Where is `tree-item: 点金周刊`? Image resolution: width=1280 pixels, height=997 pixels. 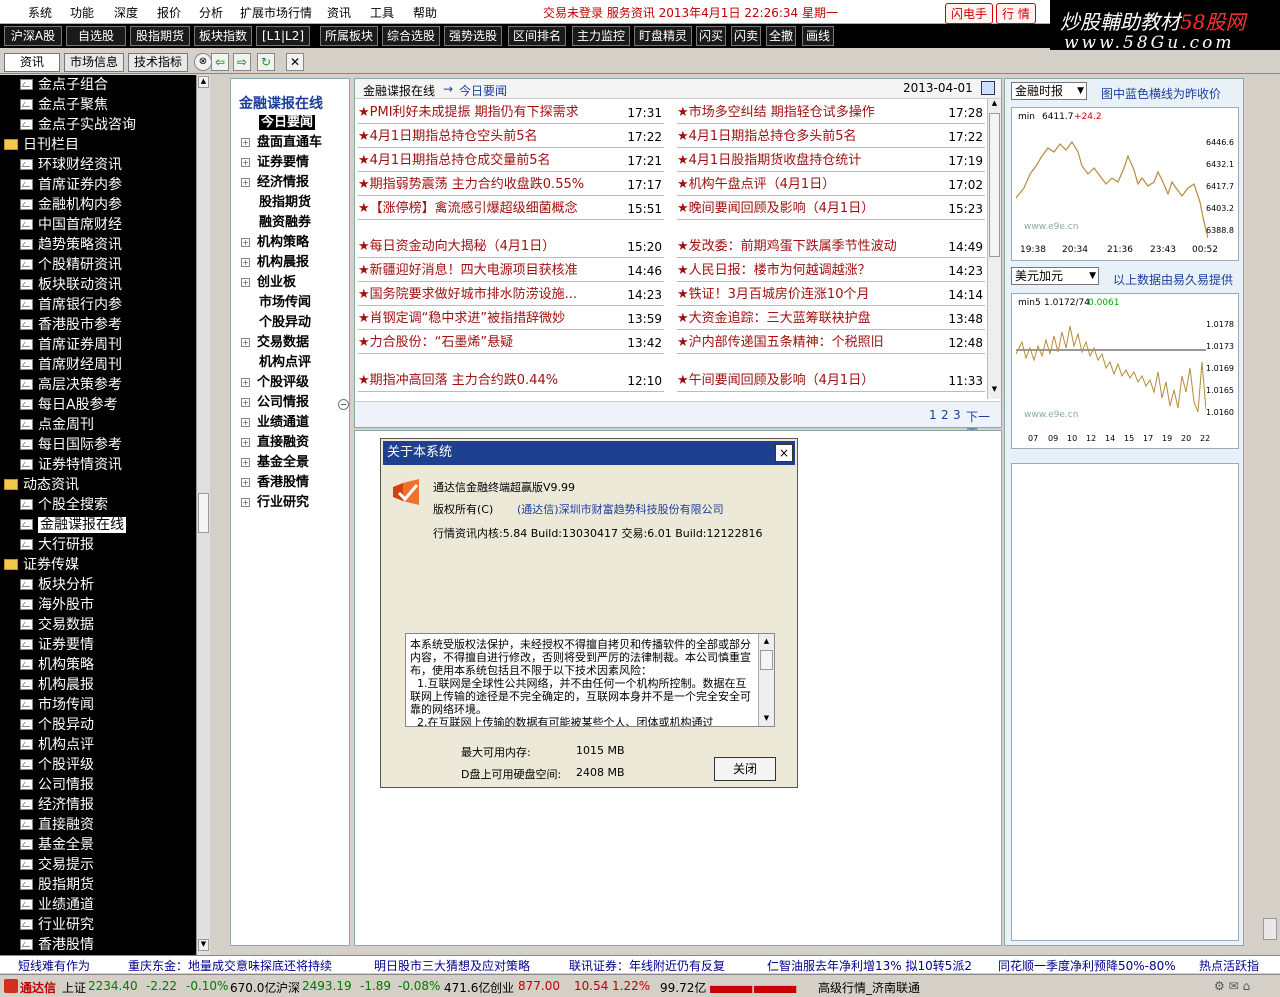 tree-item: 点金周刊 is located at coordinates (57, 425).